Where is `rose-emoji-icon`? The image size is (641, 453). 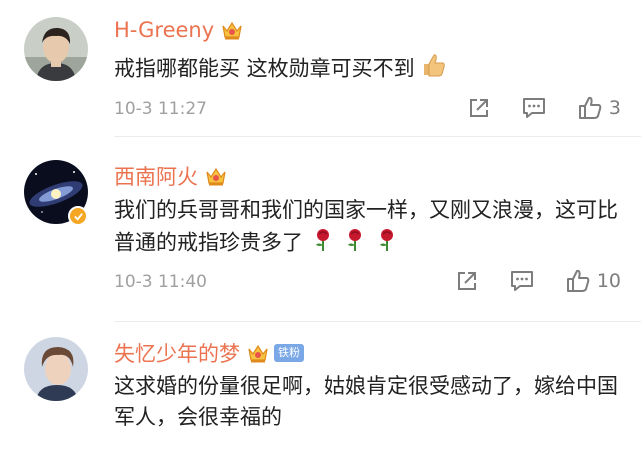
rose-emoji-icon is located at coordinates (355, 243).